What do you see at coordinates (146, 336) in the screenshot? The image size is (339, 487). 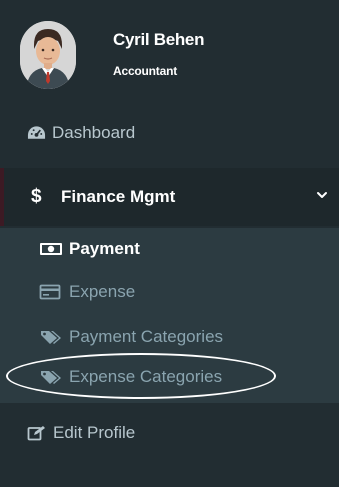 I see `submenu-item-label: Payment Categories` at bounding box center [146, 336].